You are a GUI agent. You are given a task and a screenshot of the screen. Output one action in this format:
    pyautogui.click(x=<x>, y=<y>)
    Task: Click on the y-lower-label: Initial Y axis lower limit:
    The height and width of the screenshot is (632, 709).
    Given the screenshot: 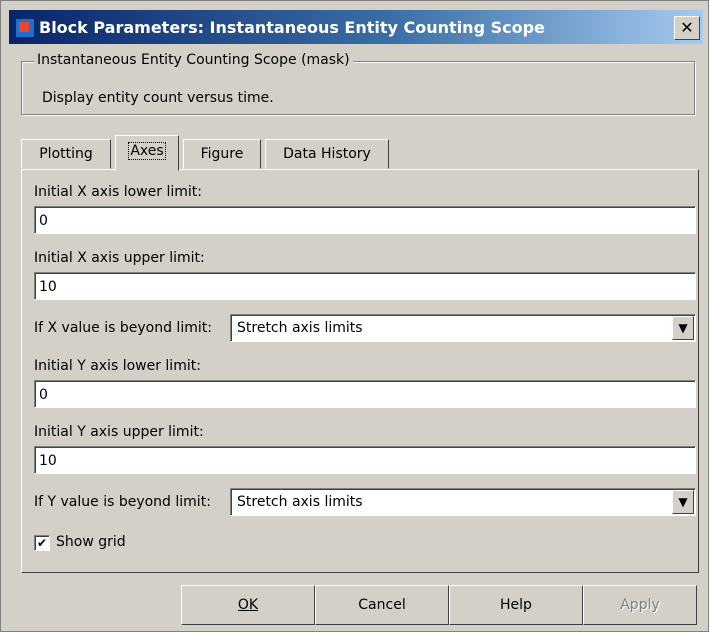 What is the action you would take?
    pyautogui.click(x=117, y=366)
    